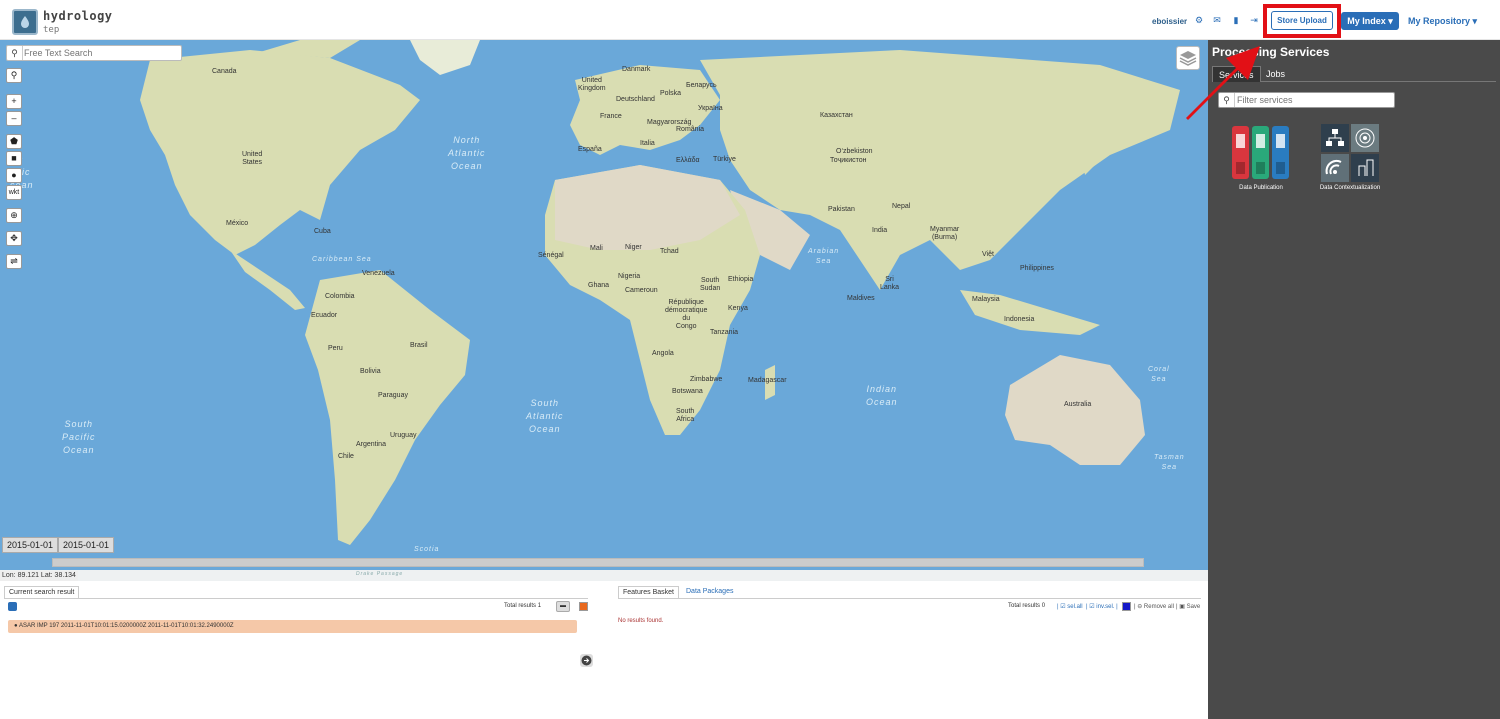  I want to click on label-viet: Việt, so click(988, 254).